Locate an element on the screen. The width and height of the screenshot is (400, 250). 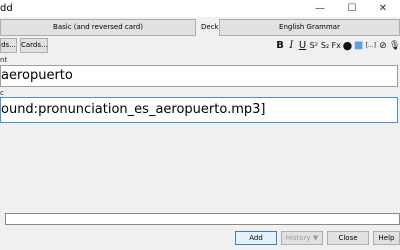
record-audio-icon: 🎙 is located at coordinates (394, 46).